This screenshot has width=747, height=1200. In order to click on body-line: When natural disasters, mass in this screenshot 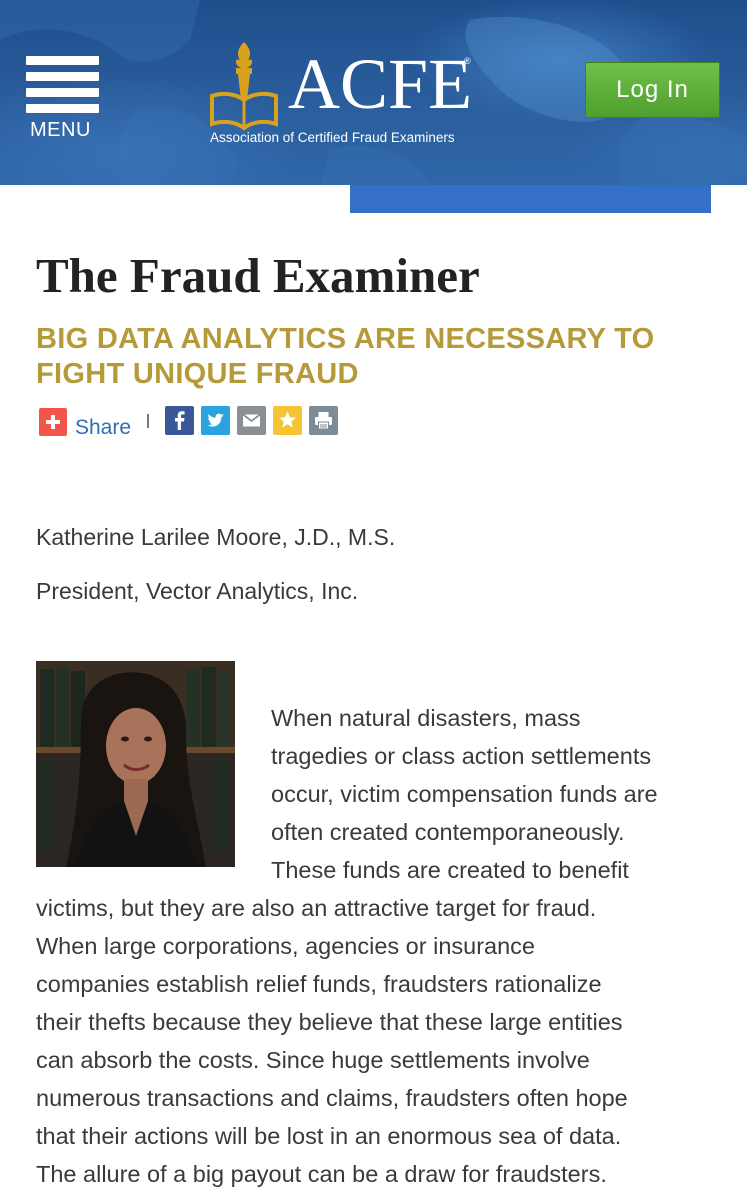, I will do `click(426, 718)`.